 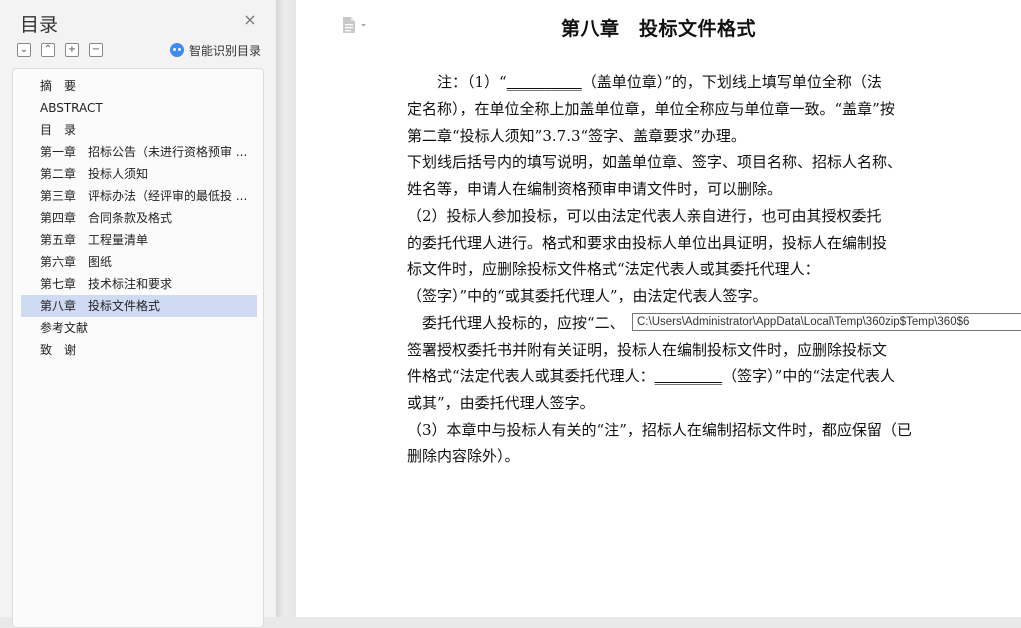 I want to click on fill-blank: _________, so click(x=688, y=376).